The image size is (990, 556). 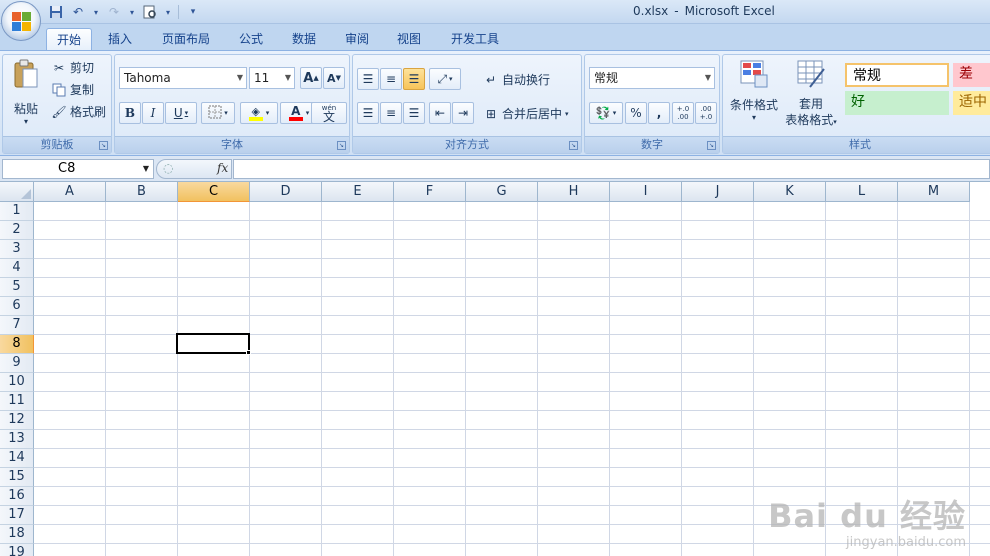 I want to click on tab-home: 开始, so click(x=69, y=39).